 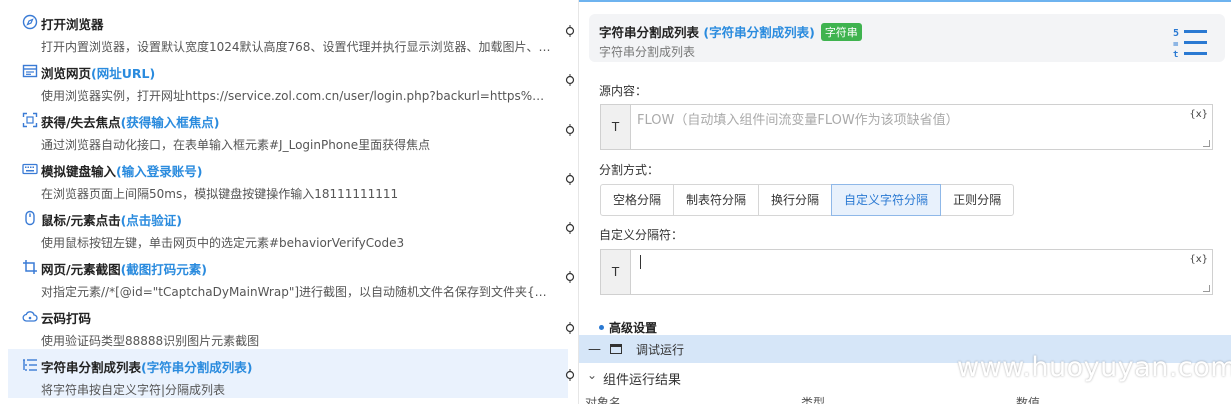 I want to click on svg-text: 5, so click(x=1176, y=33).